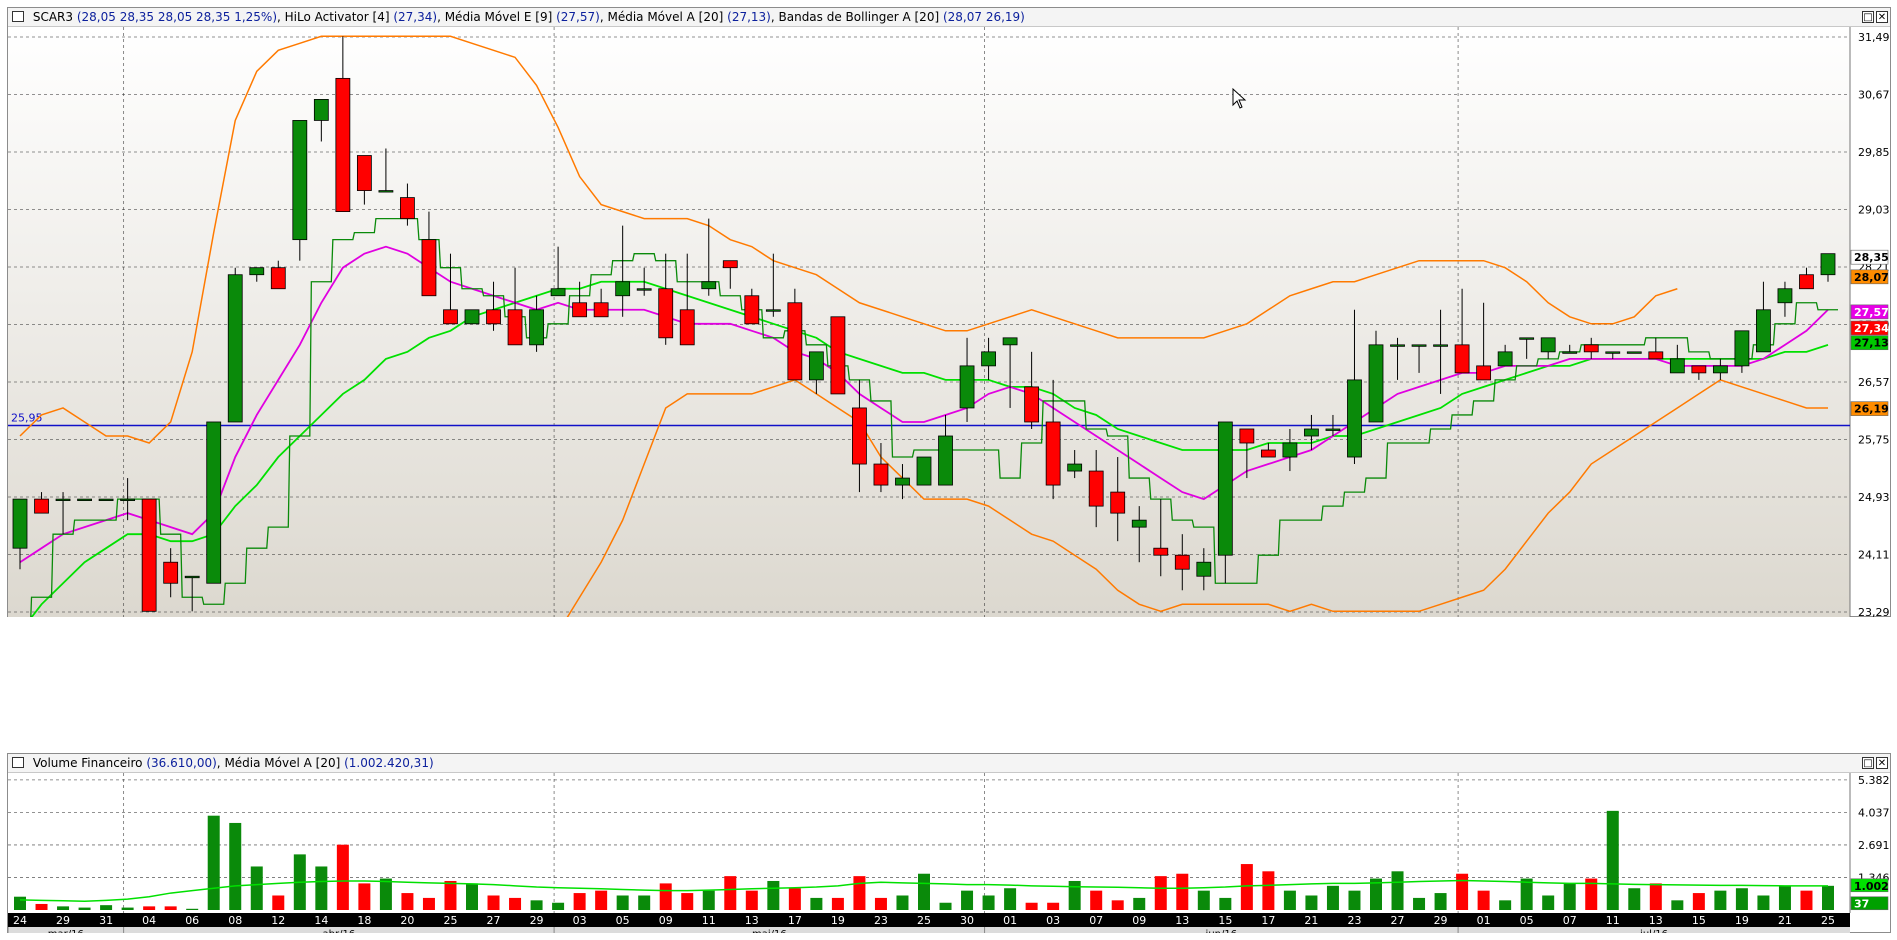 The height and width of the screenshot is (940, 1897). What do you see at coordinates (1653, 931) in the screenshot?
I see `month-axis-label: jul/16` at bounding box center [1653, 931].